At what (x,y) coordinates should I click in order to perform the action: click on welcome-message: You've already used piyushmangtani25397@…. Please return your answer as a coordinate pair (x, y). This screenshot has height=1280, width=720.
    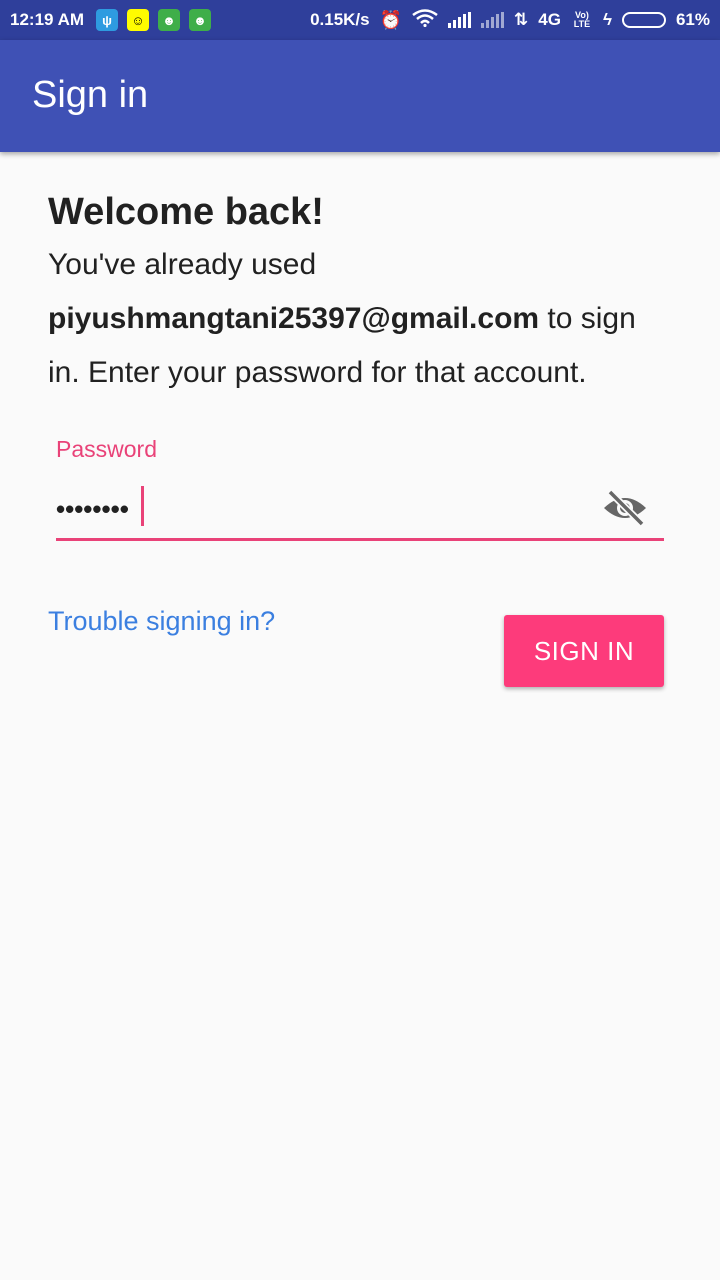
    Looking at the image, I should click on (360, 319).